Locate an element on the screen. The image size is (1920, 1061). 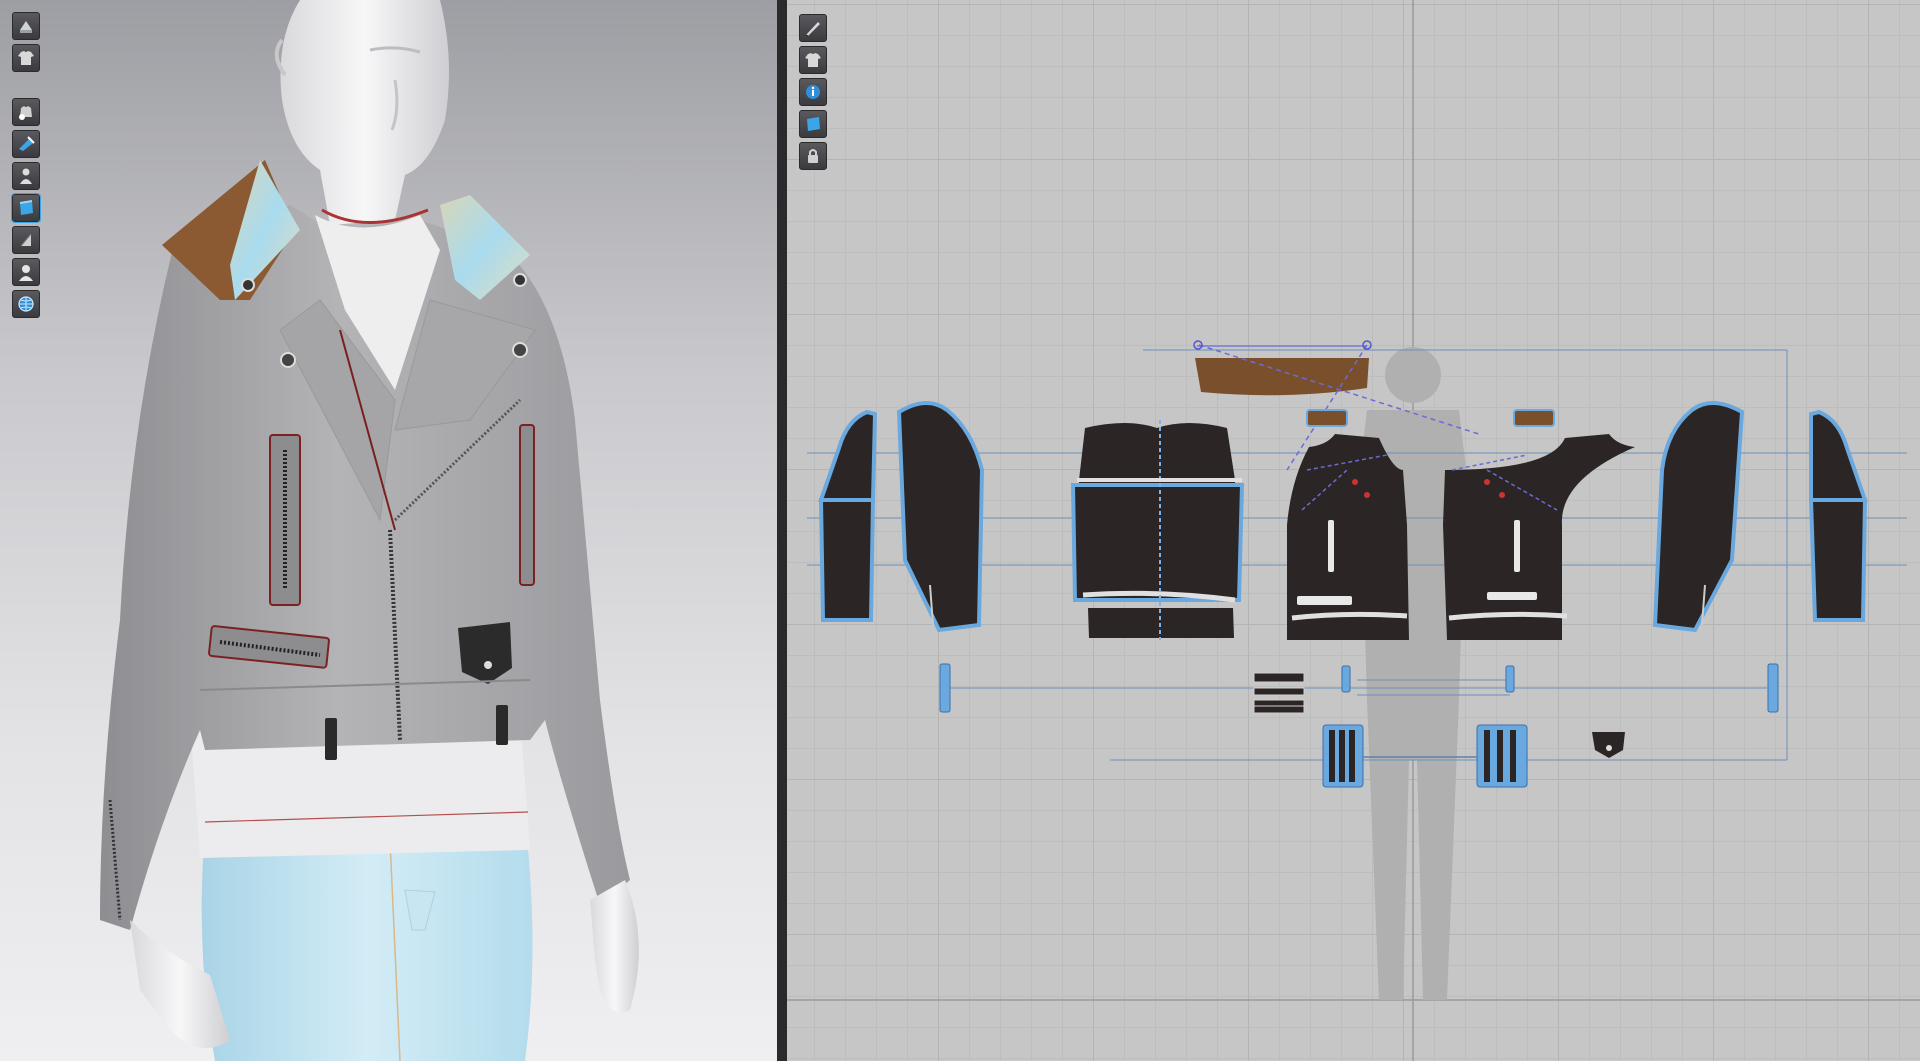
collar-stand-left is located at coordinates (1327, 418).